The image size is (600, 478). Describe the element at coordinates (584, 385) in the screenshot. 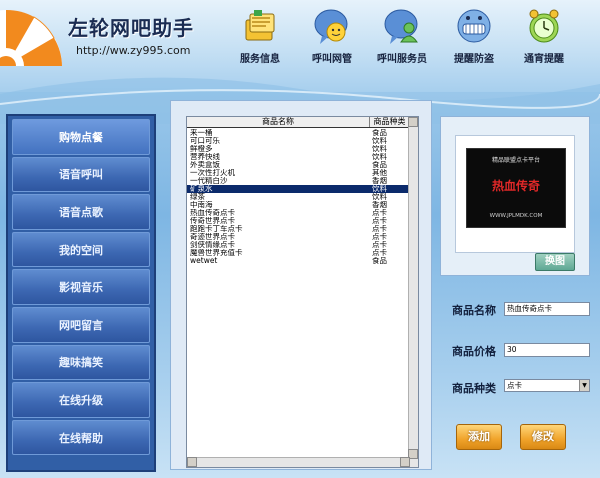

I see `chevron-down-icon: ▼` at that location.